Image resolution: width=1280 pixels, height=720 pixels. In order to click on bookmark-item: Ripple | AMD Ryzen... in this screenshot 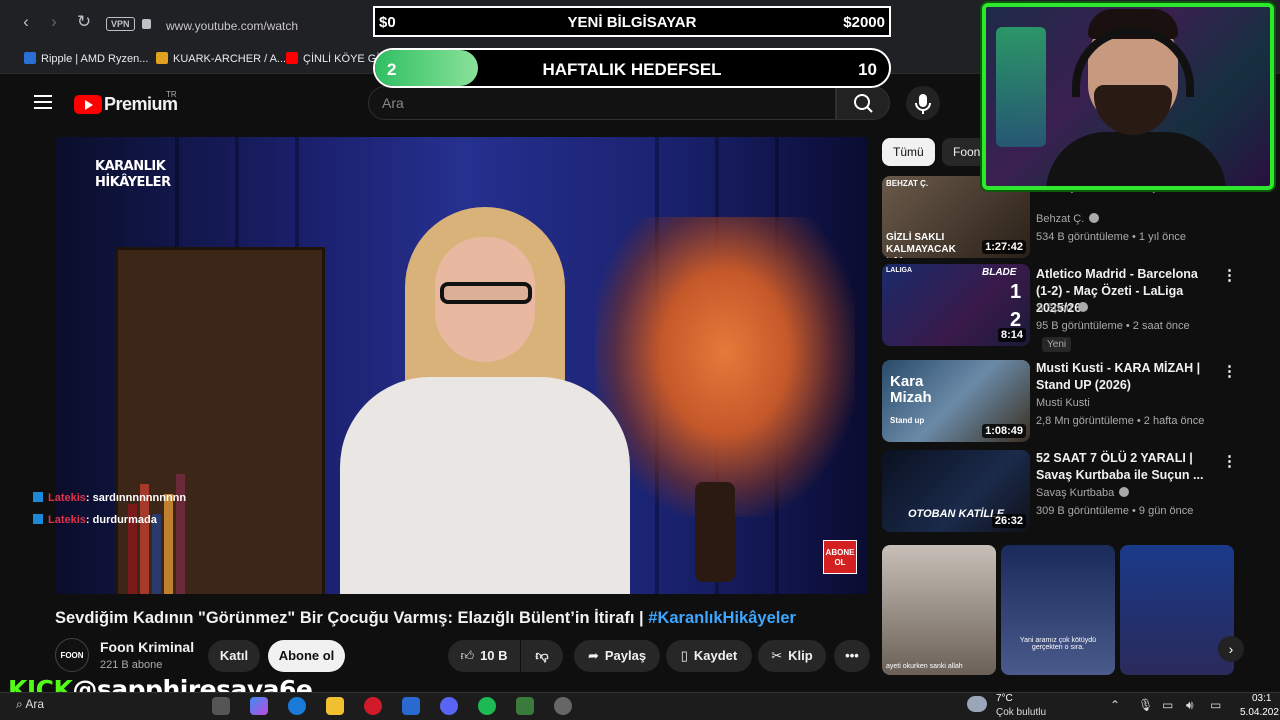, I will do `click(86, 58)`.